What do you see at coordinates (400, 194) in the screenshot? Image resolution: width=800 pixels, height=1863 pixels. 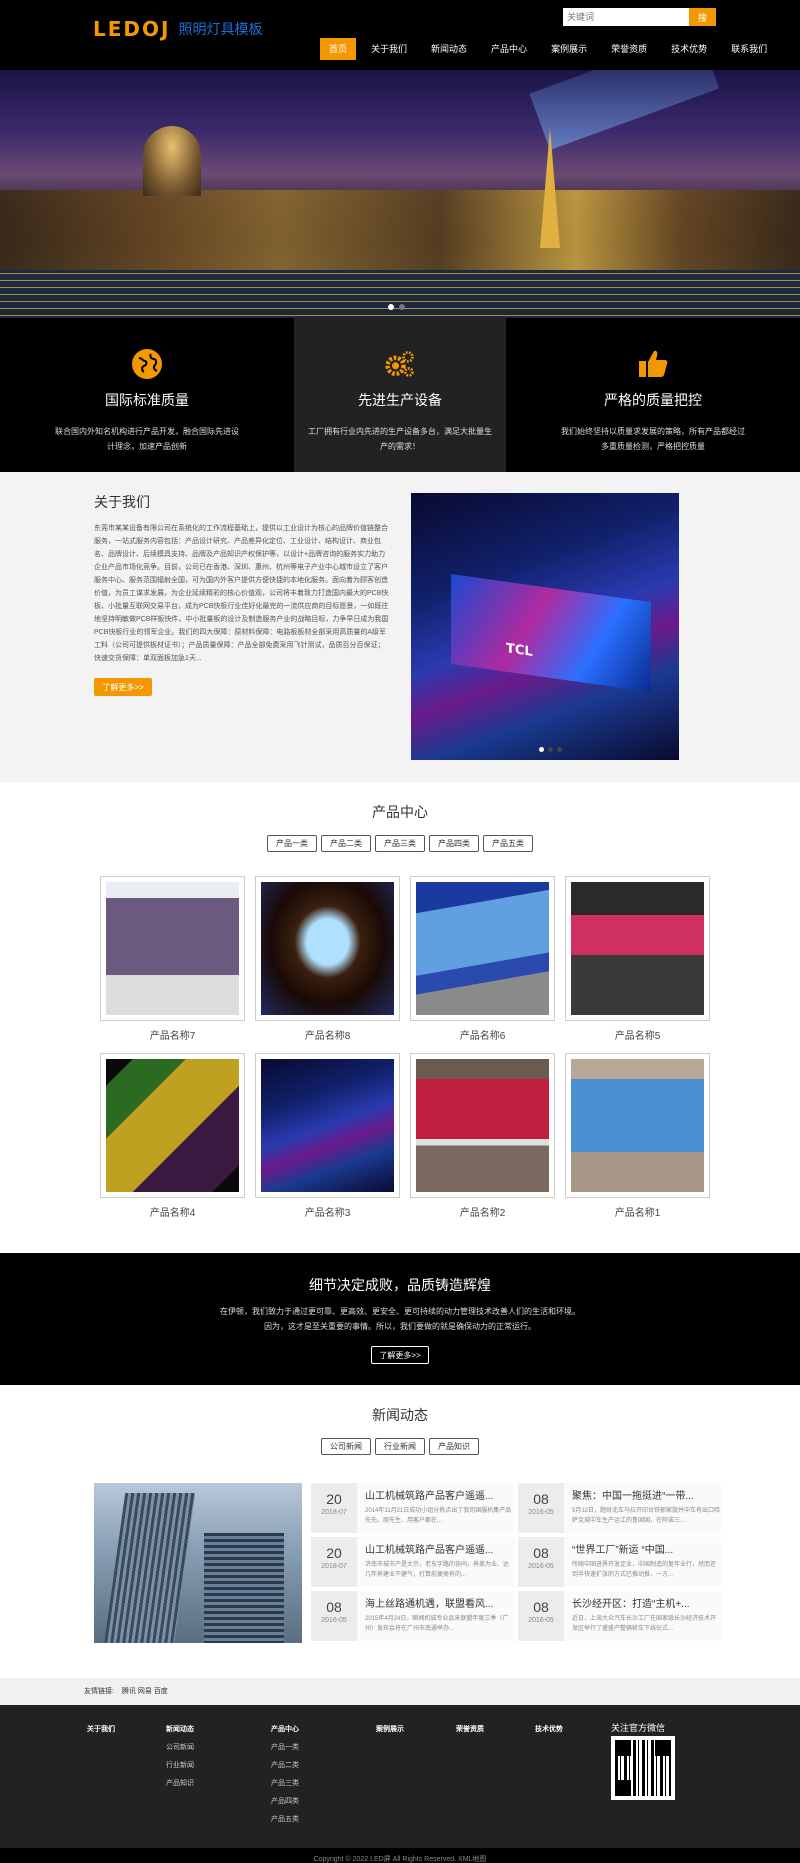 I see `hero-banner` at bounding box center [400, 194].